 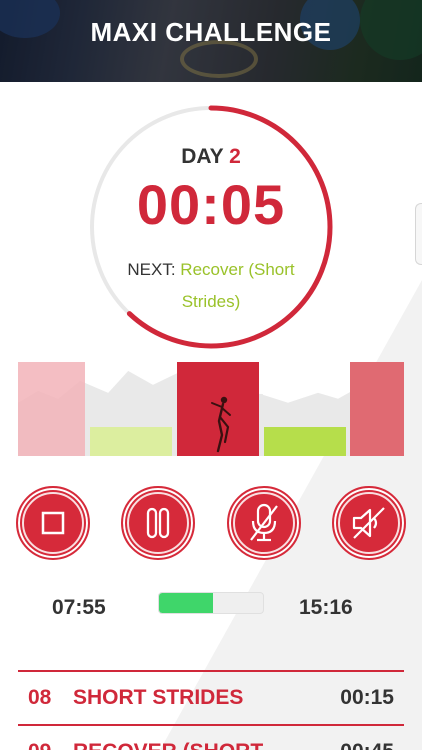 What do you see at coordinates (211, 32) in the screenshot?
I see `page-title: MAXI CHALLENGE` at bounding box center [211, 32].